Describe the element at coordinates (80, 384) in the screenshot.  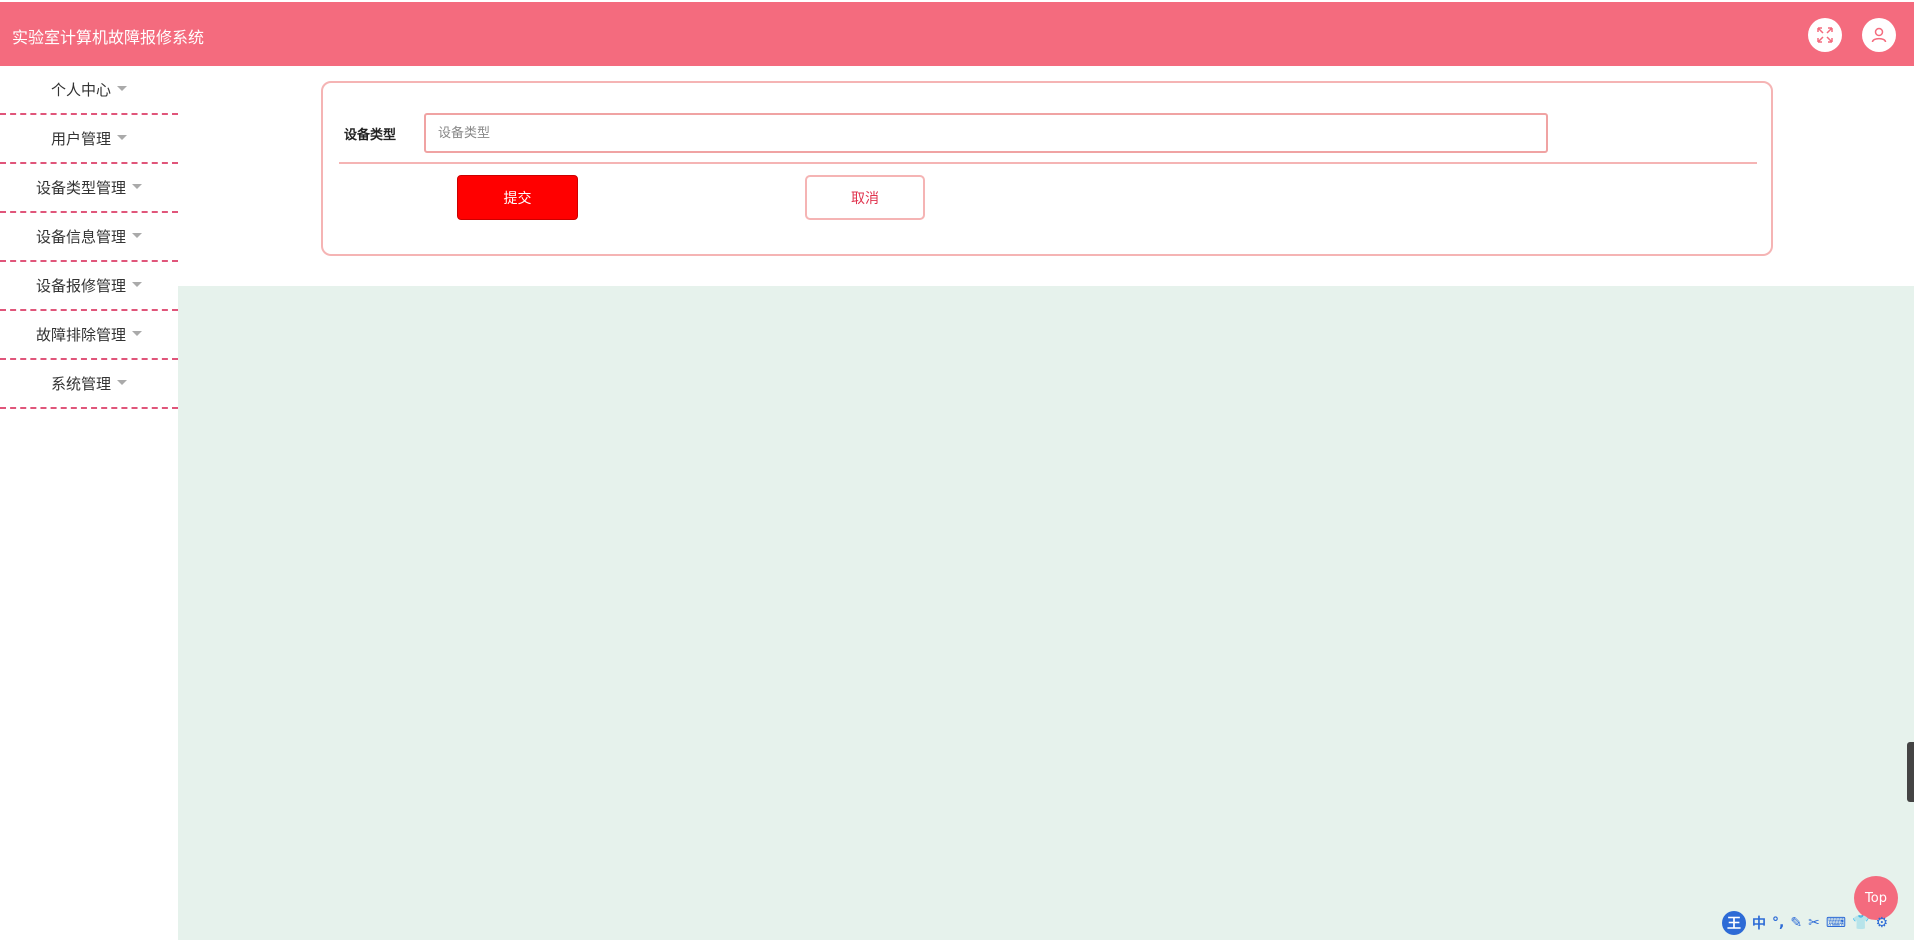
I see `sidebar-item-label: 系统管理` at that location.